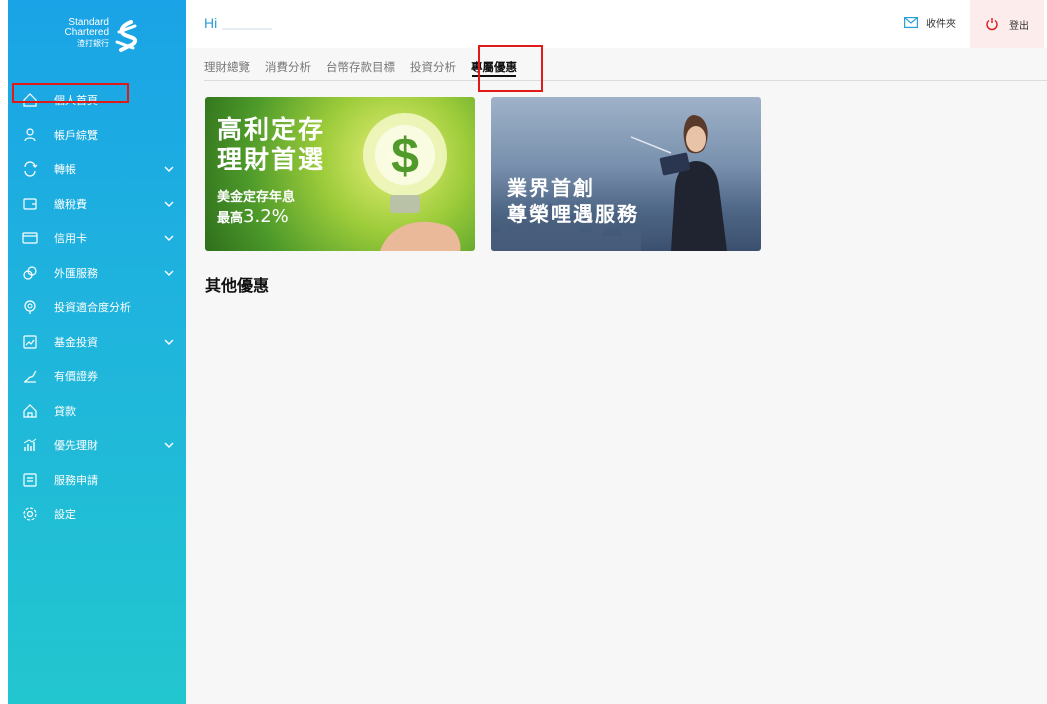 The width and height of the screenshot is (1047, 704). What do you see at coordinates (30, 134) in the screenshot?
I see `user-icon` at bounding box center [30, 134].